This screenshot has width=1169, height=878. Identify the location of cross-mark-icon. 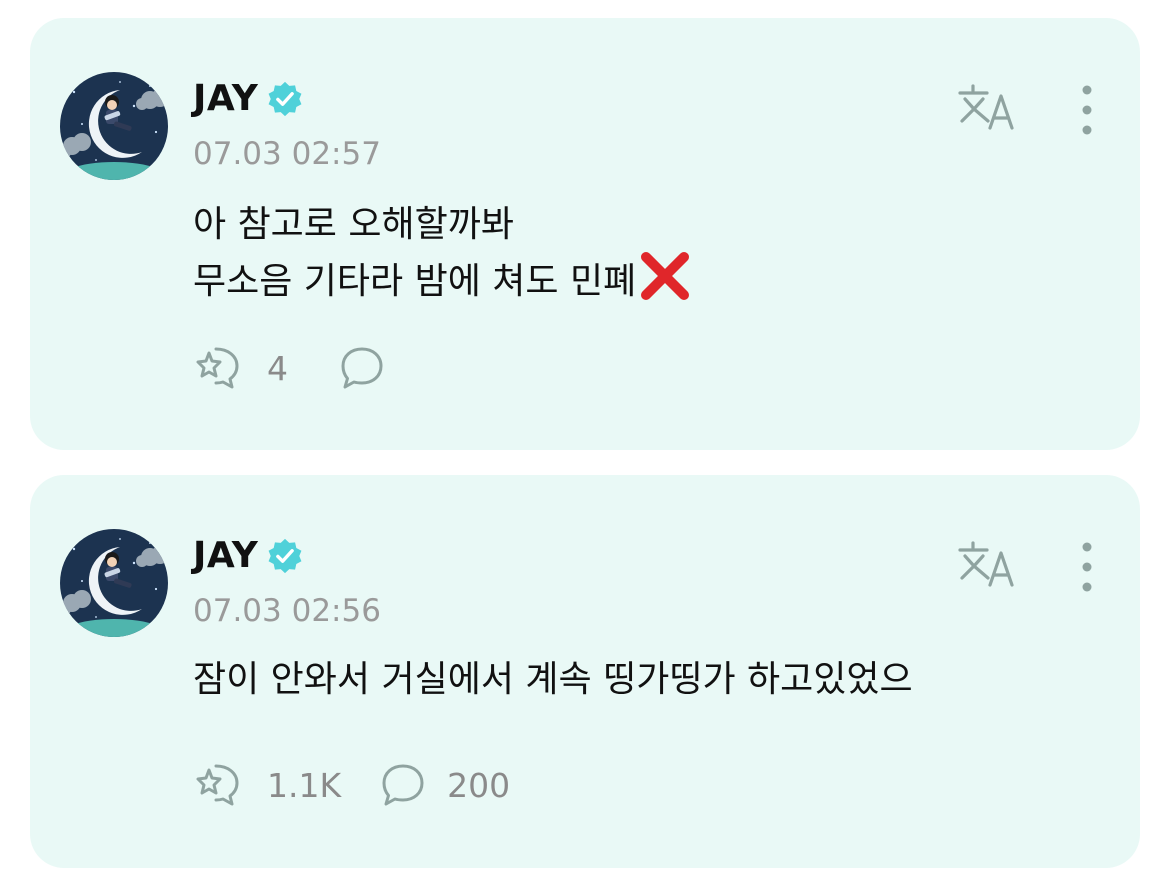
(665, 276).